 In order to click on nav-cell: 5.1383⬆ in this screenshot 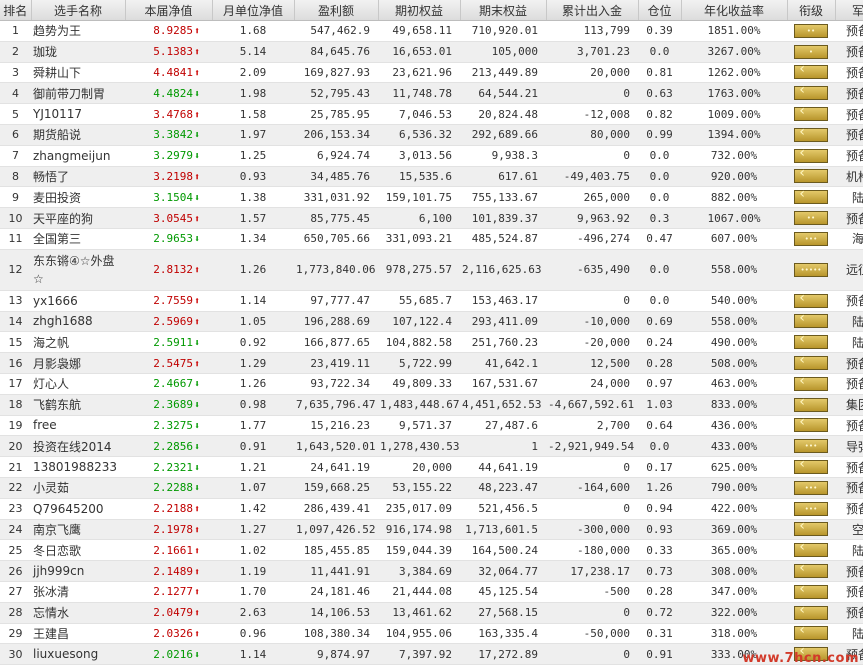, I will do `click(168, 52)`.